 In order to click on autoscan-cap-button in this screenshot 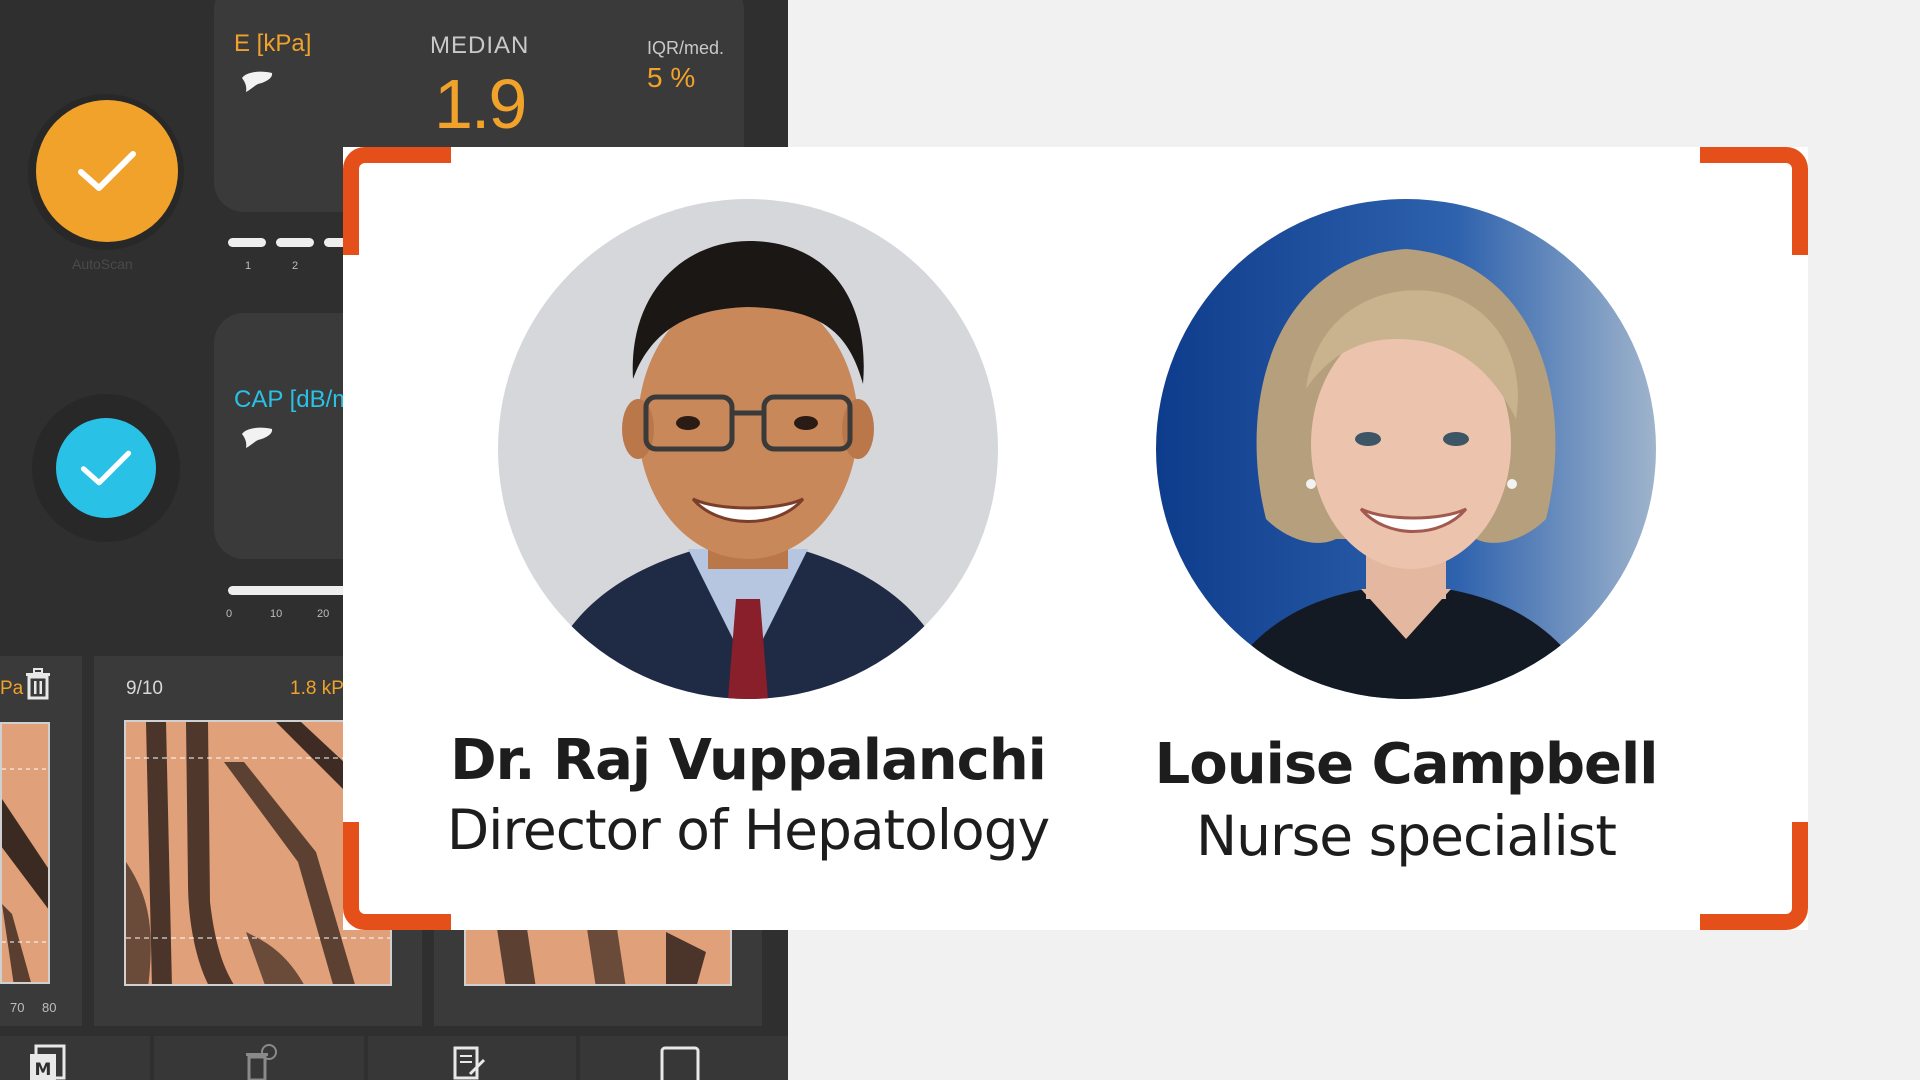, I will do `click(106, 468)`.